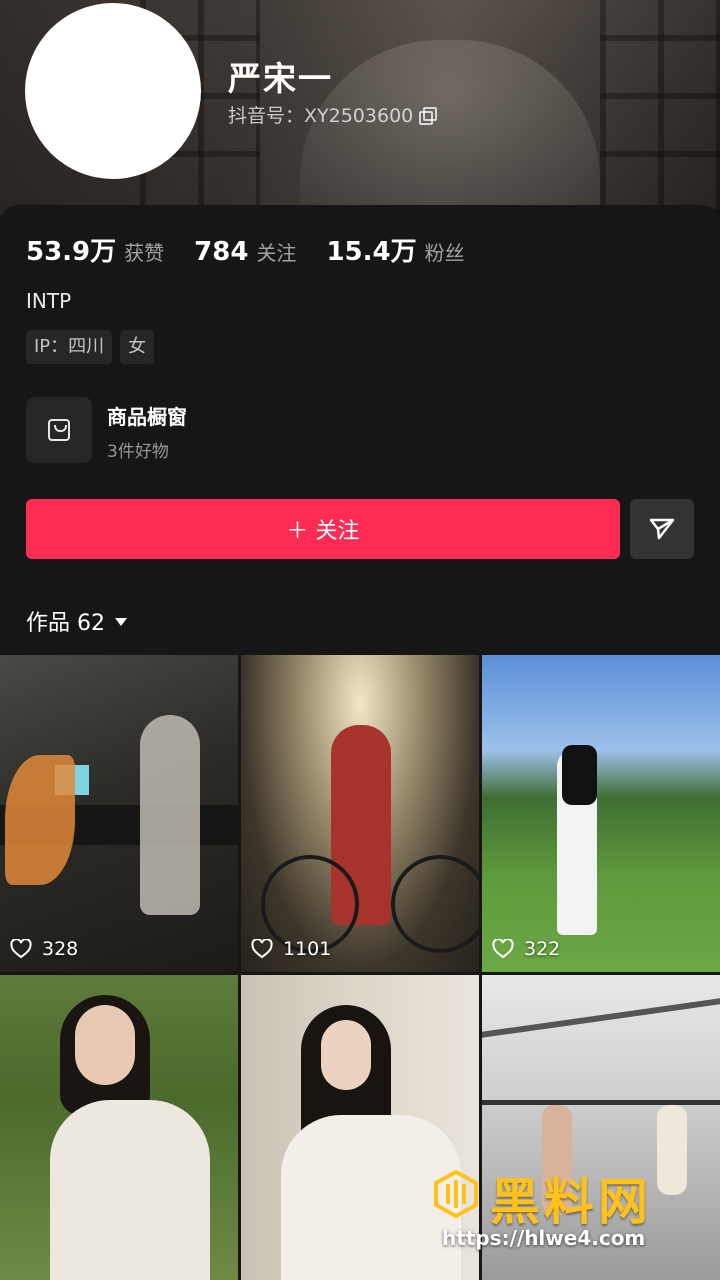 This screenshot has height=1280, width=720. What do you see at coordinates (221, 252) in the screenshot?
I see `stat-following-value: 784` at bounding box center [221, 252].